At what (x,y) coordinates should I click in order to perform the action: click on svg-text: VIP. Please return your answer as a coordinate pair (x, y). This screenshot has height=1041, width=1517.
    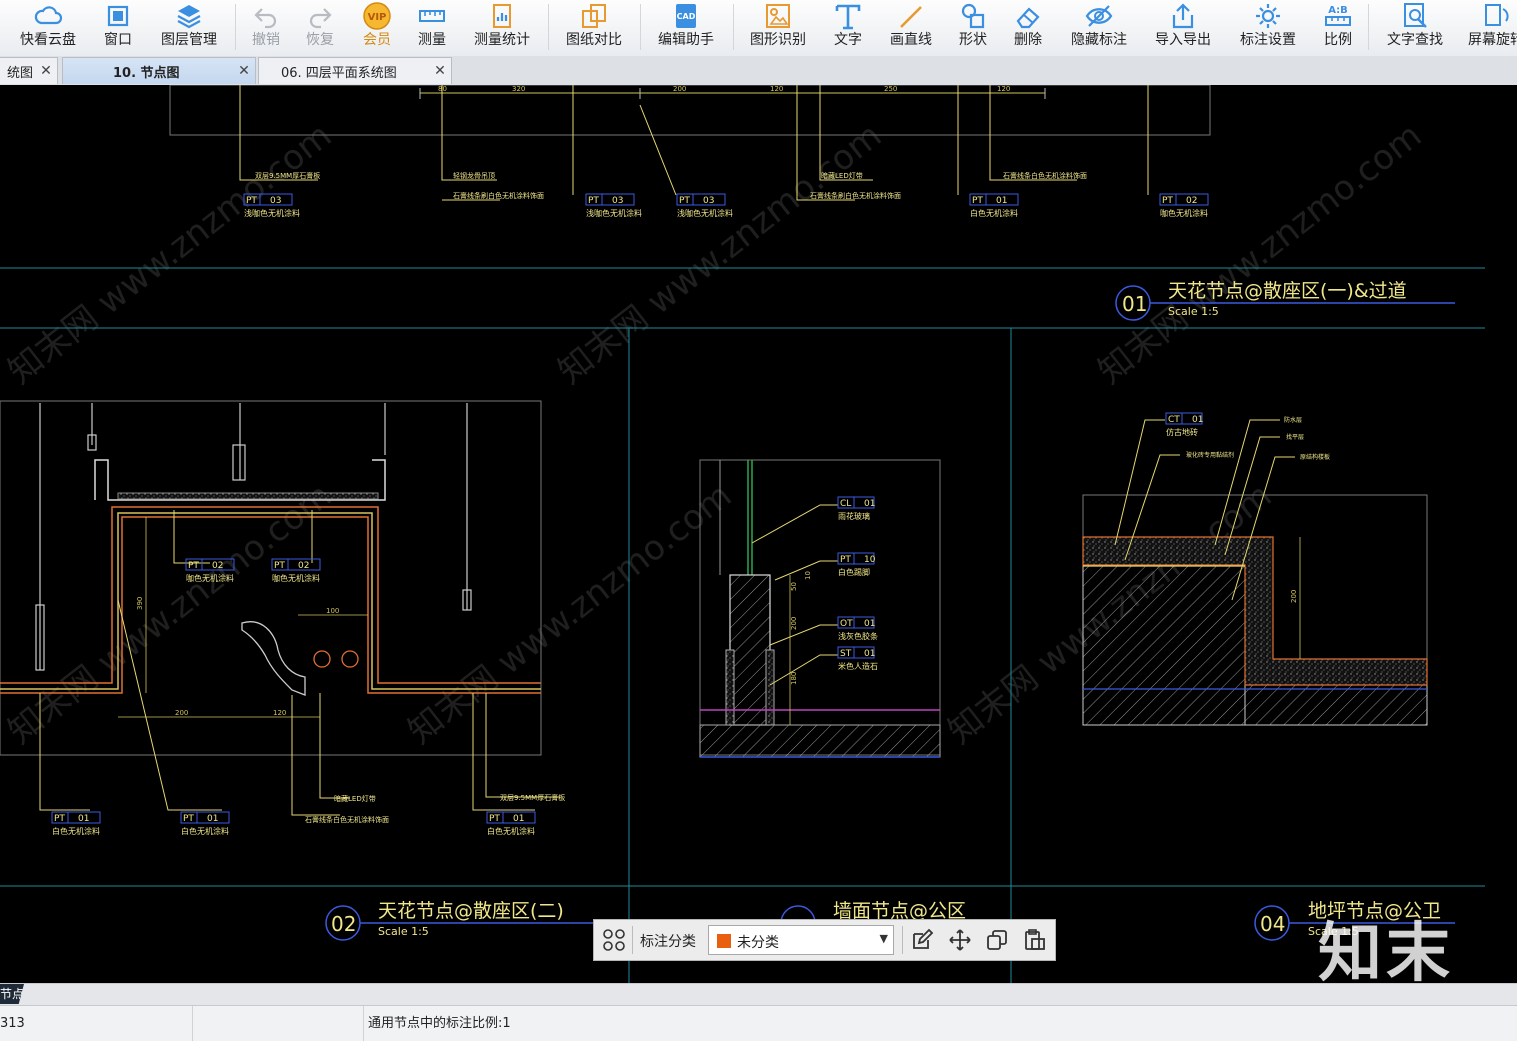
    Looking at the image, I should click on (377, 17).